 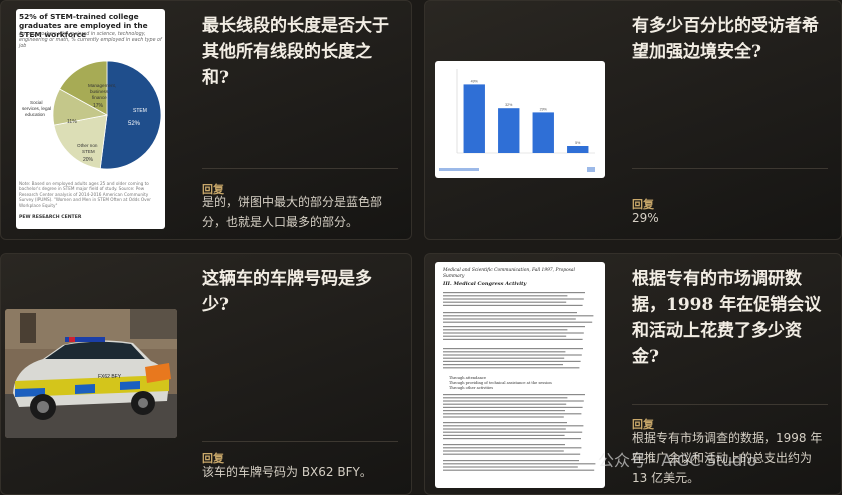 What do you see at coordinates (471, 388) in the screenshot?
I see `doc-bullet: Through other activities` at bounding box center [471, 388].